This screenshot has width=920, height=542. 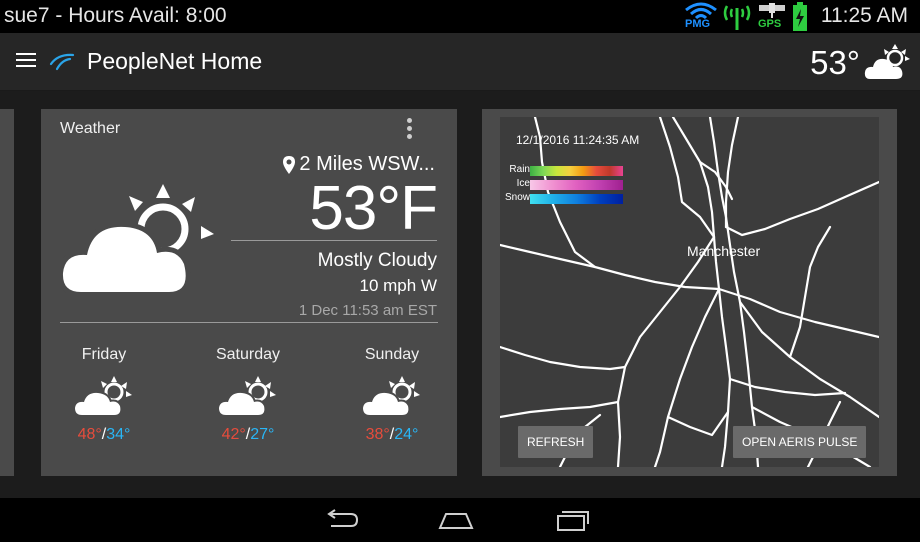 I want to click on recent-apps-icon, so click(x=572, y=520).